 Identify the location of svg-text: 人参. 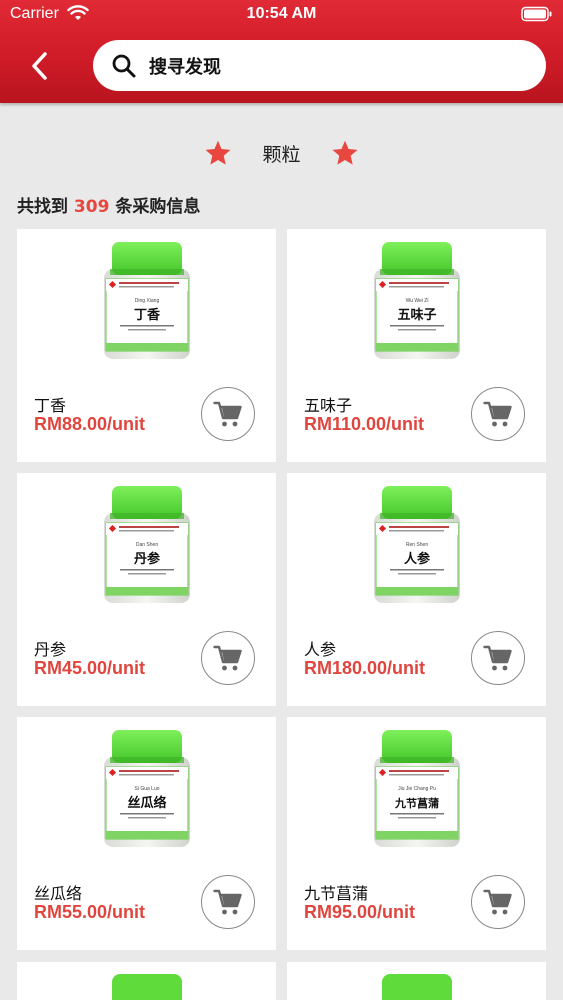
(417, 559).